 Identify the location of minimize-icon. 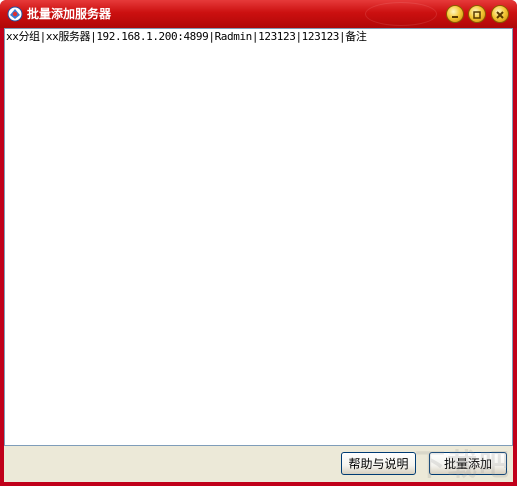
(455, 14).